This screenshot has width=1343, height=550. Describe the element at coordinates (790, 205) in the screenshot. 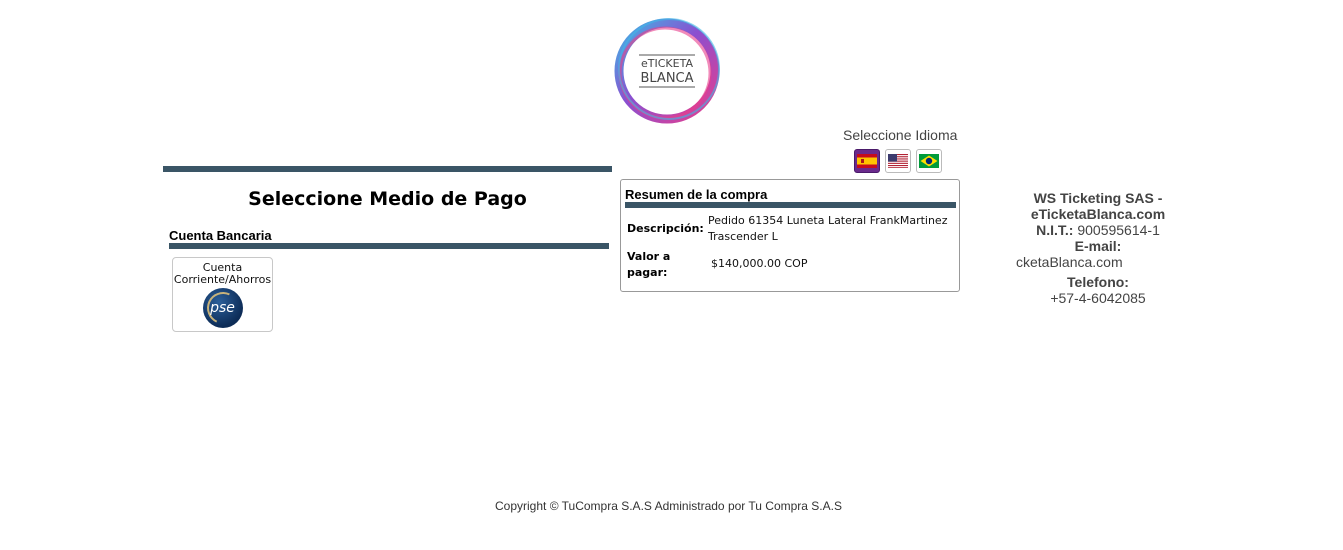

I see `summary-bar` at that location.